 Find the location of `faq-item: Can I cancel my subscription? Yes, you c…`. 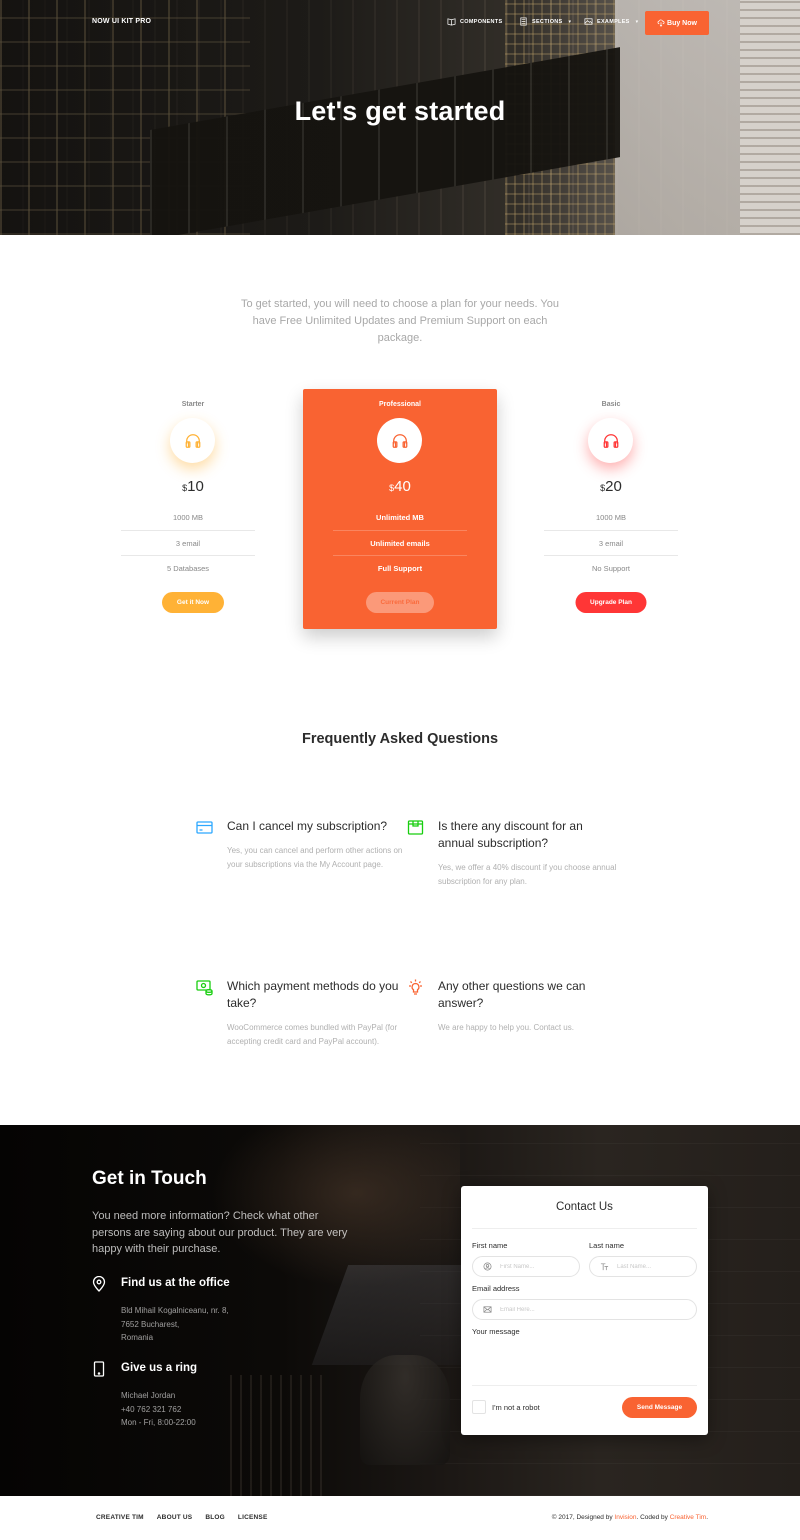

faq-item: Can I cancel my subscription? Yes, you c… is located at coordinates (301, 844).